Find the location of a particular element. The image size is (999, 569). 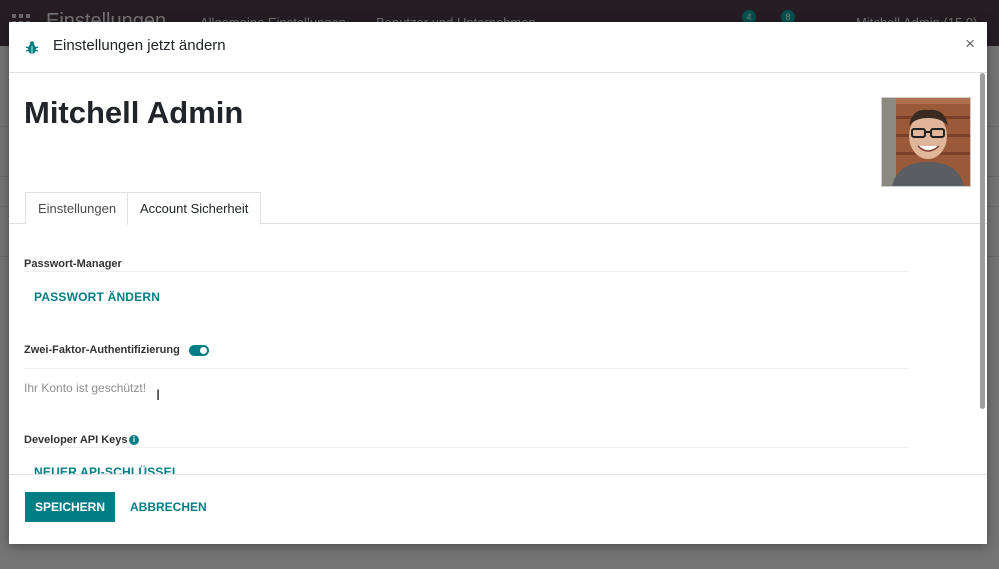

two-factor-label: Zwei-Faktor-Authentifizierung is located at coordinates (102, 350).